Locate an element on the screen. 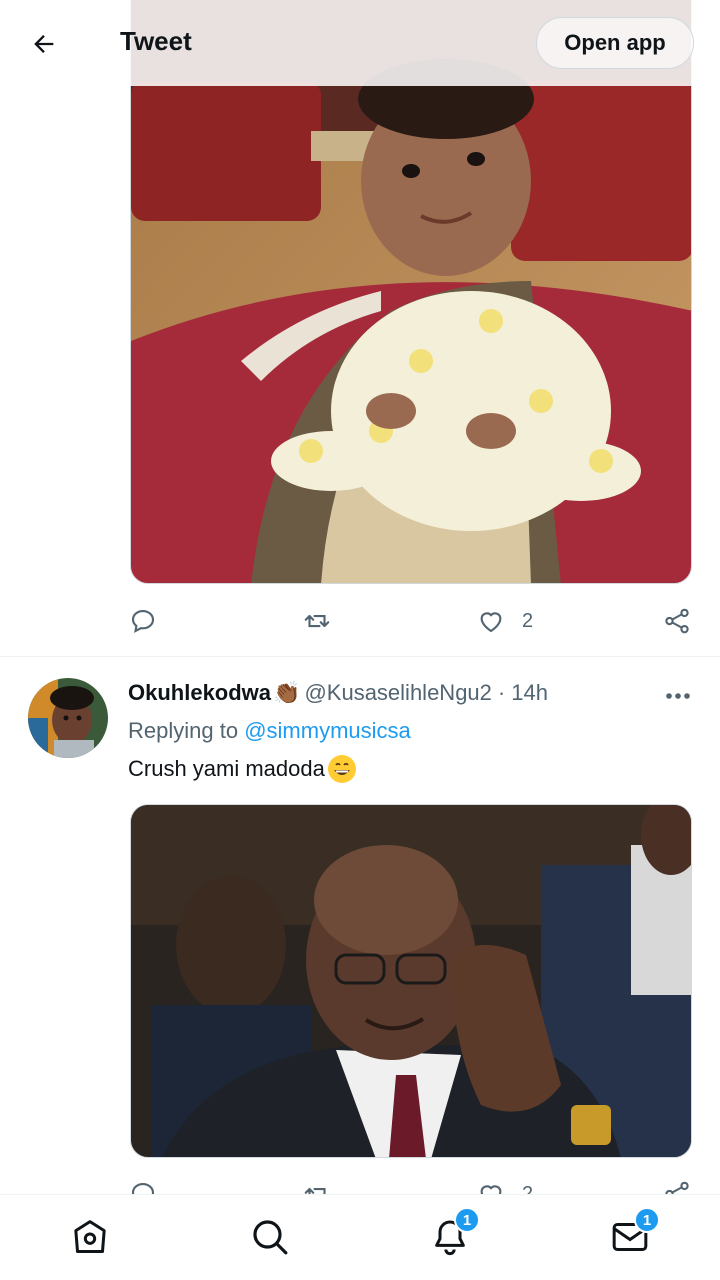 Image resolution: width=720 pixels, height=1280 pixels. retweet-button is located at coordinates (317, 621).